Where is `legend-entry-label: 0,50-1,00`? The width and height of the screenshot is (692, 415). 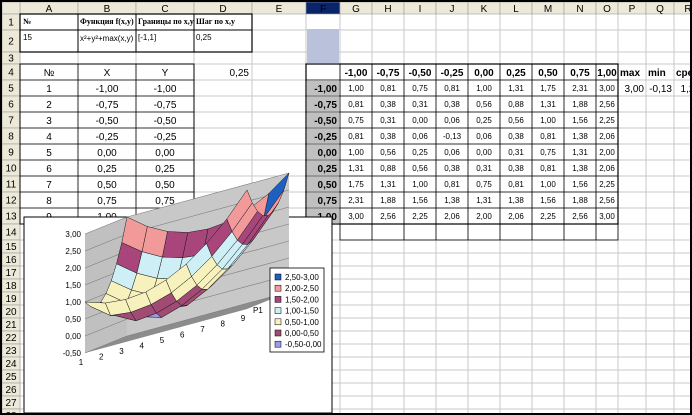
legend-entry-label: 0,50-1,00 is located at coordinates (302, 322).